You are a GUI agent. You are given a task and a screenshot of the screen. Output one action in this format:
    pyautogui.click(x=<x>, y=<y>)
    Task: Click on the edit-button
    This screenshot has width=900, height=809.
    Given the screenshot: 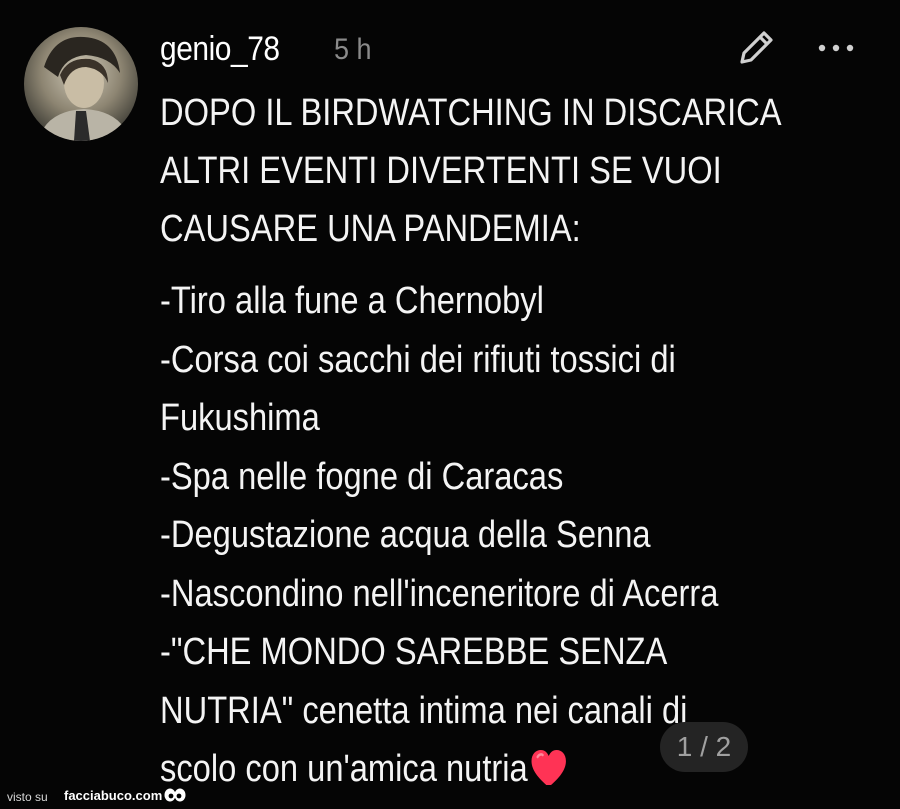 What is the action you would take?
    pyautogui.click(x=756, y=48)
    